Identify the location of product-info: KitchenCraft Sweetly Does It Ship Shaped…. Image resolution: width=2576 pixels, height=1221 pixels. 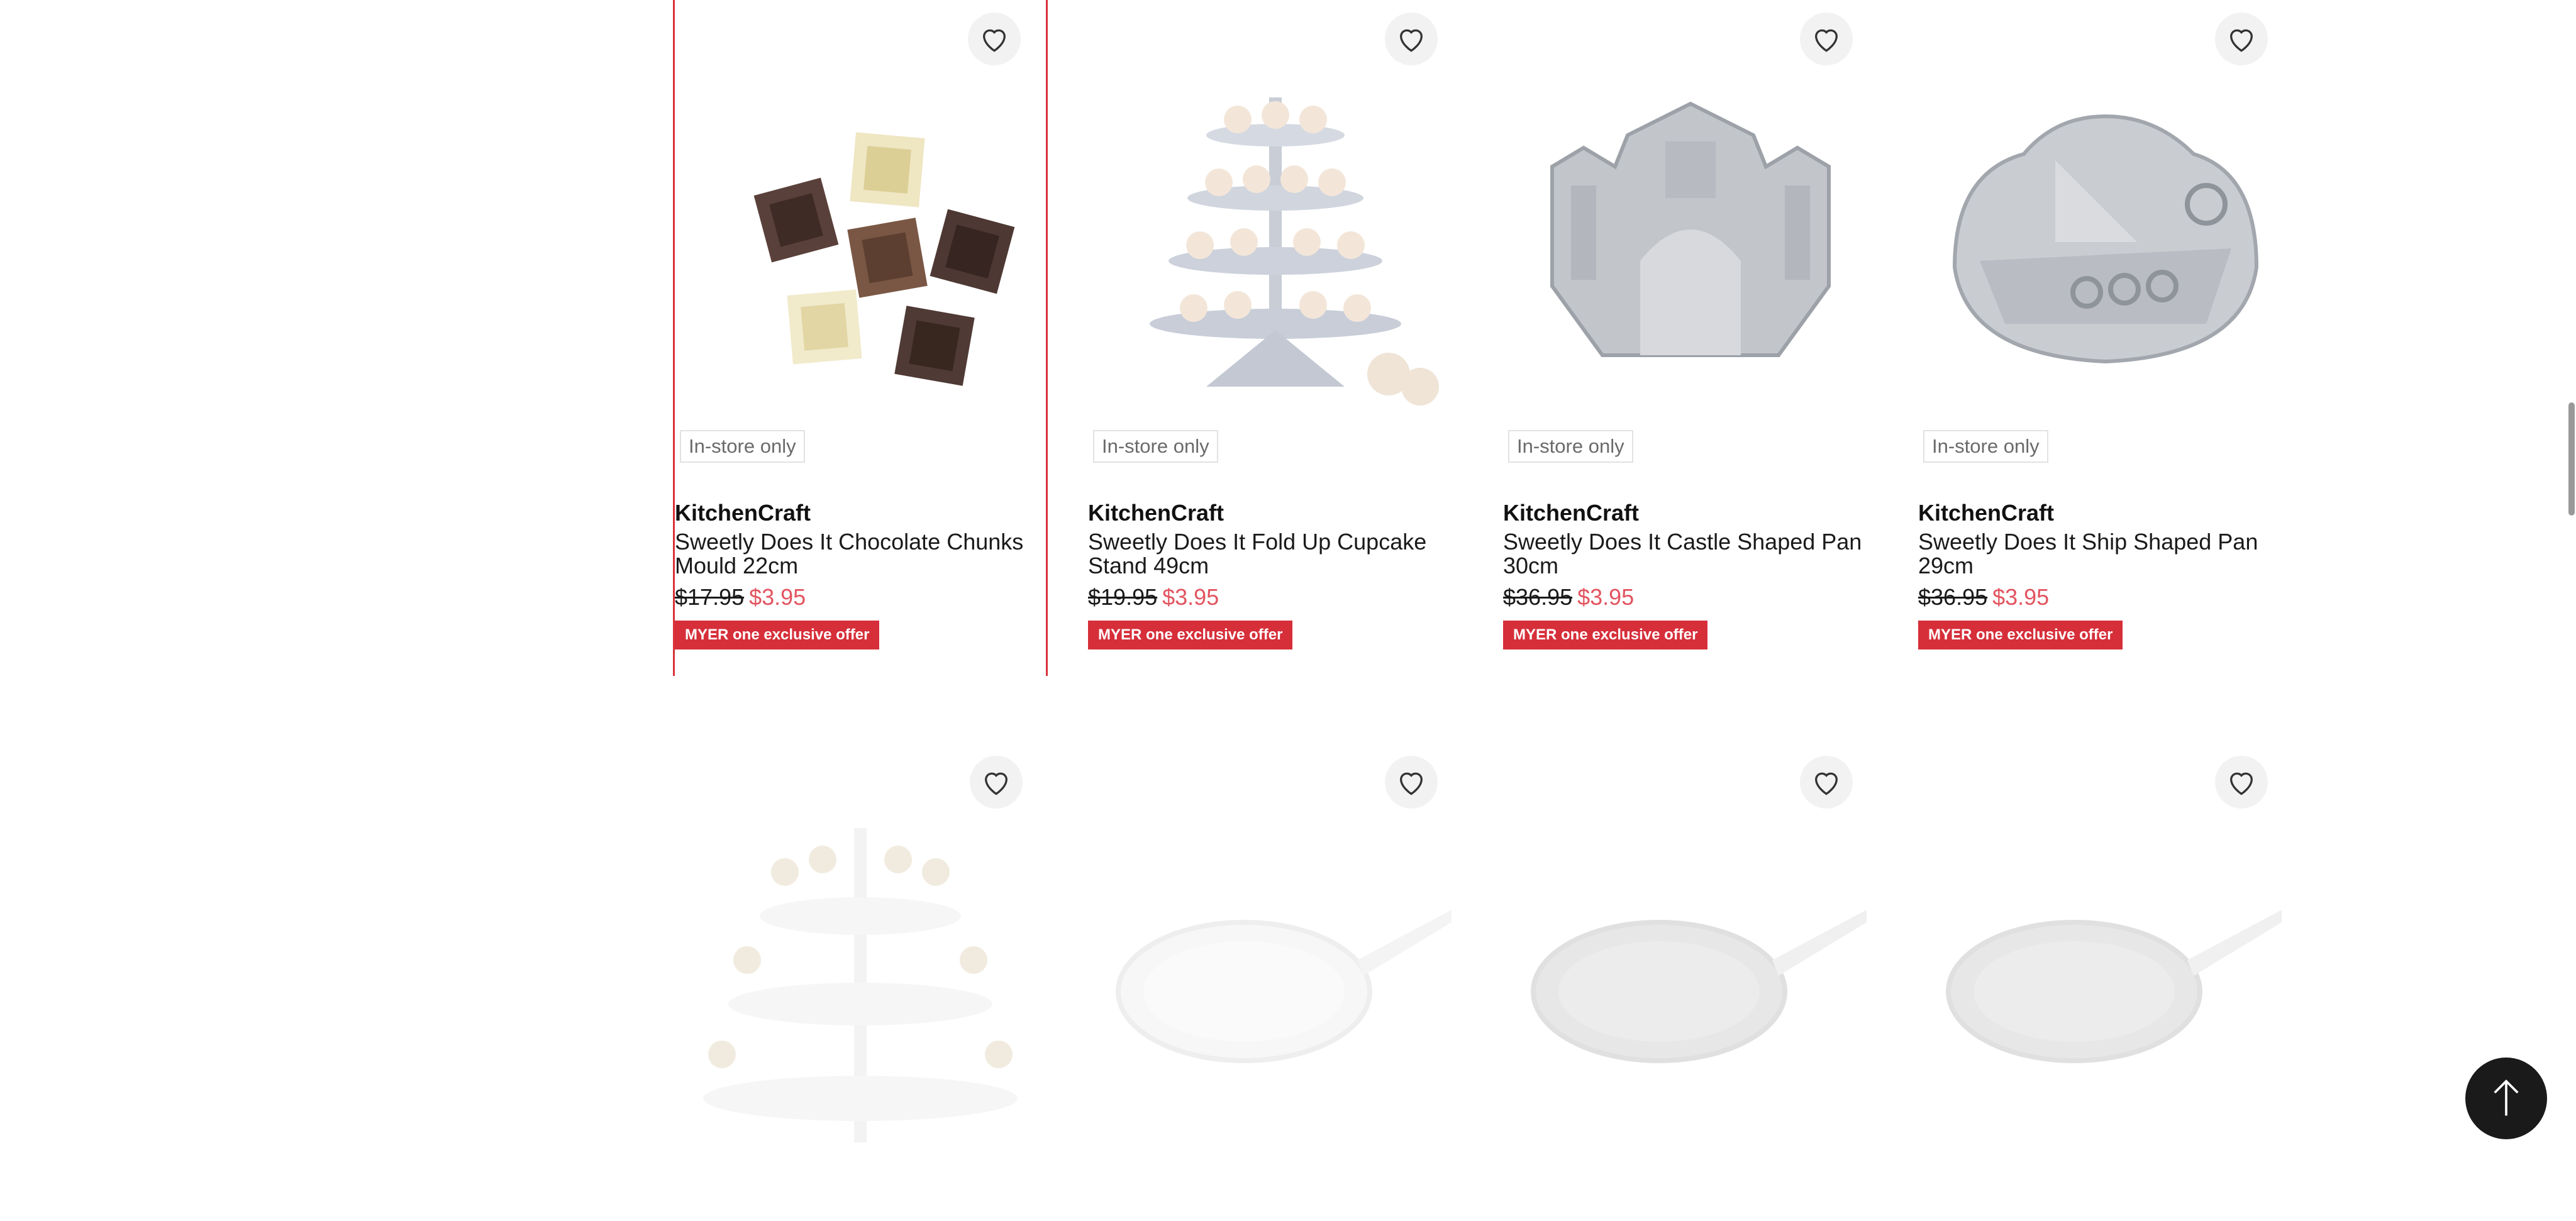
(2103, 574).